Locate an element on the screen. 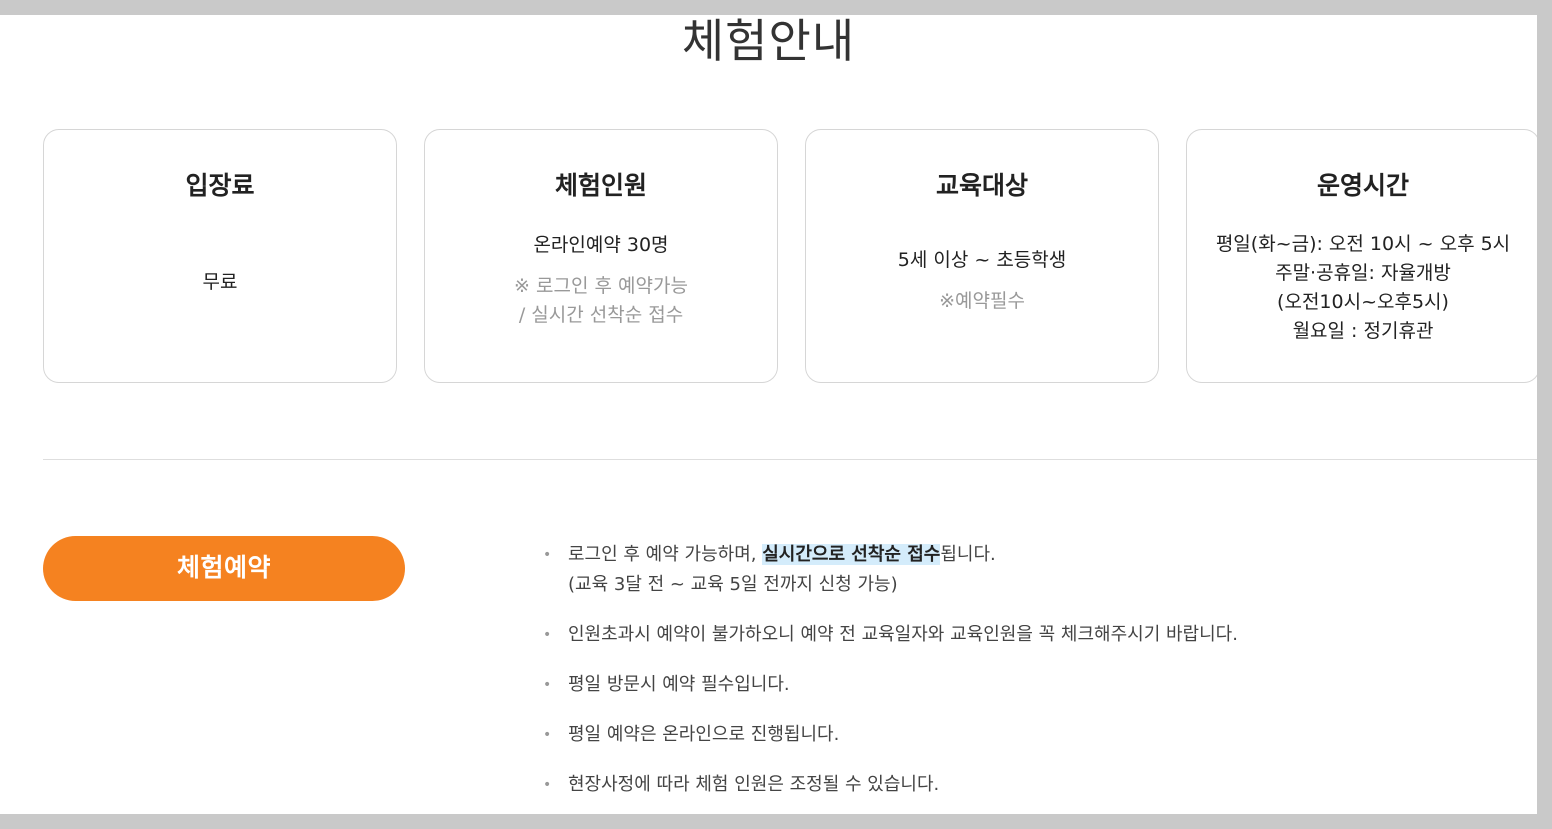 The width and height of the screenshot is (1552, 829). card-title: 운영시간 is located at coordinates (1362, 185).